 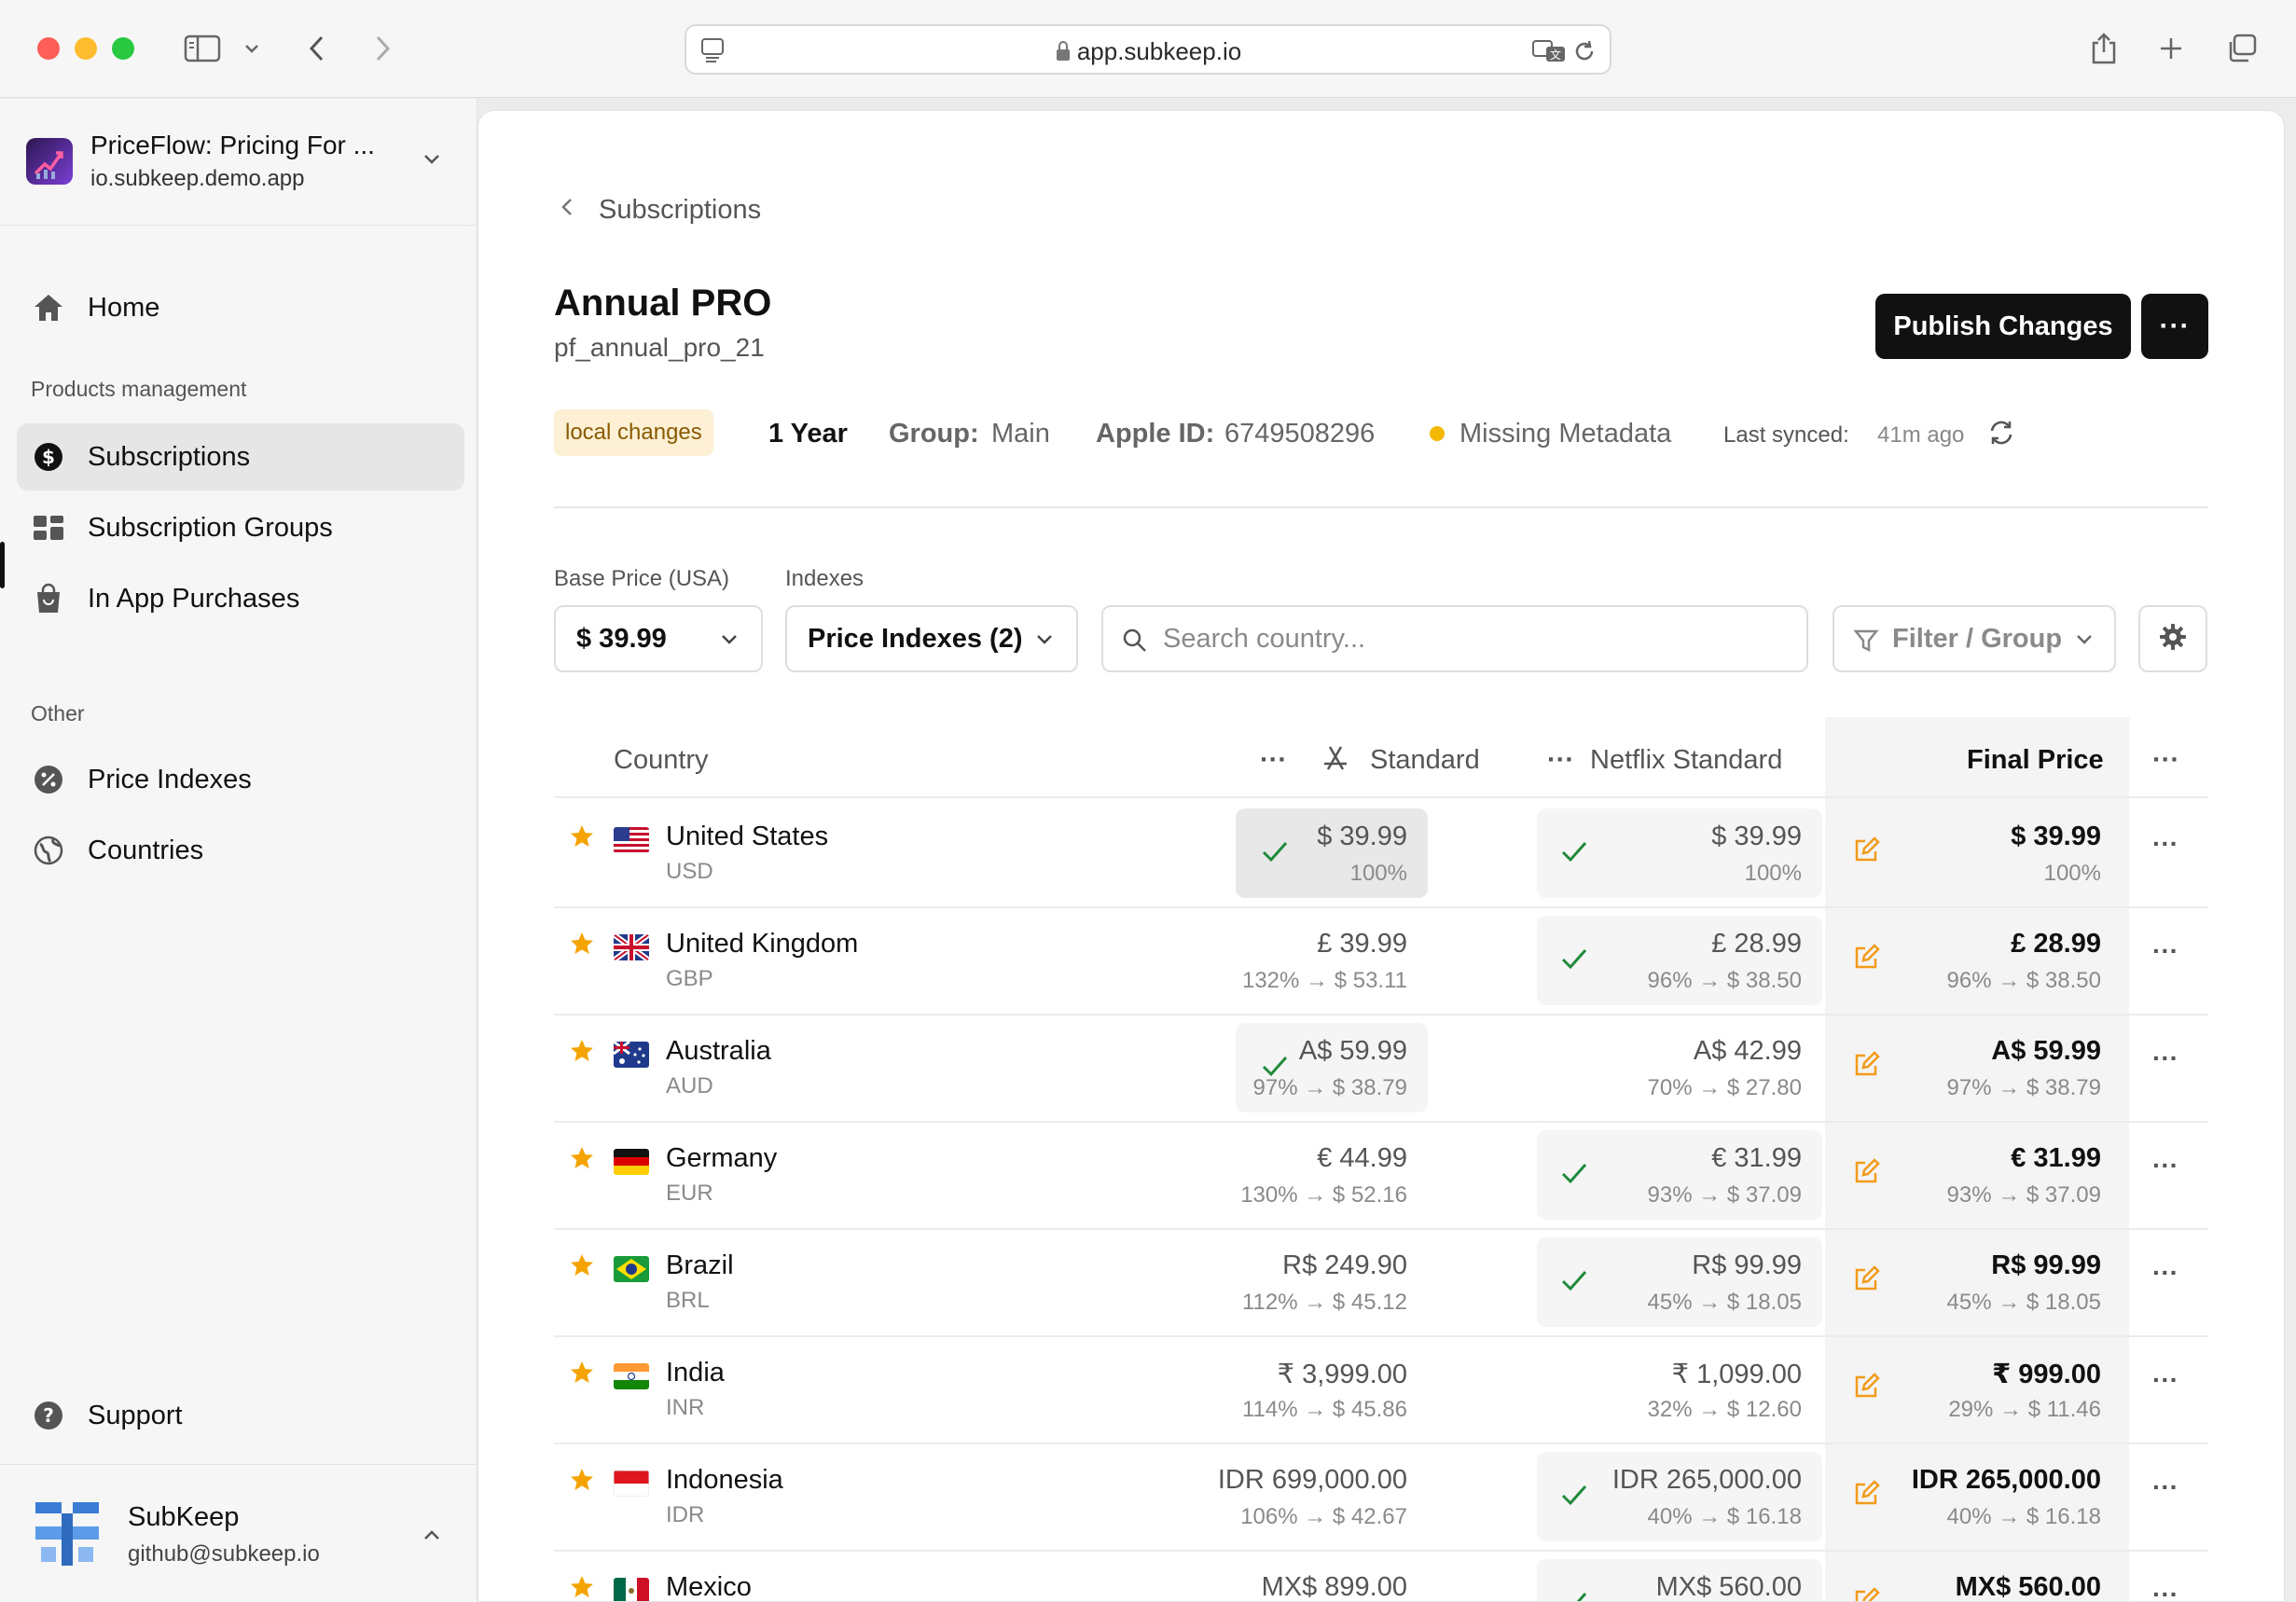 I want to click on netflix-price-cell: $ 39.99 100%, so click(x=1679, y=853).